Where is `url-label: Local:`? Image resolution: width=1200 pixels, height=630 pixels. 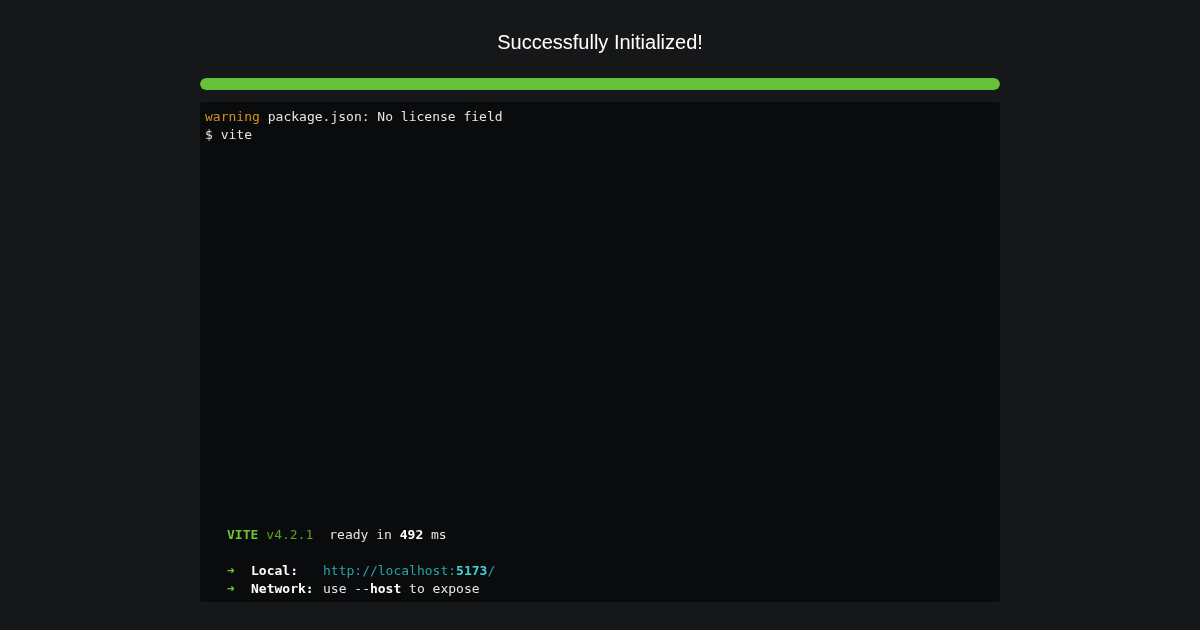
url-label: Local: is located at coordinates (275, 571).